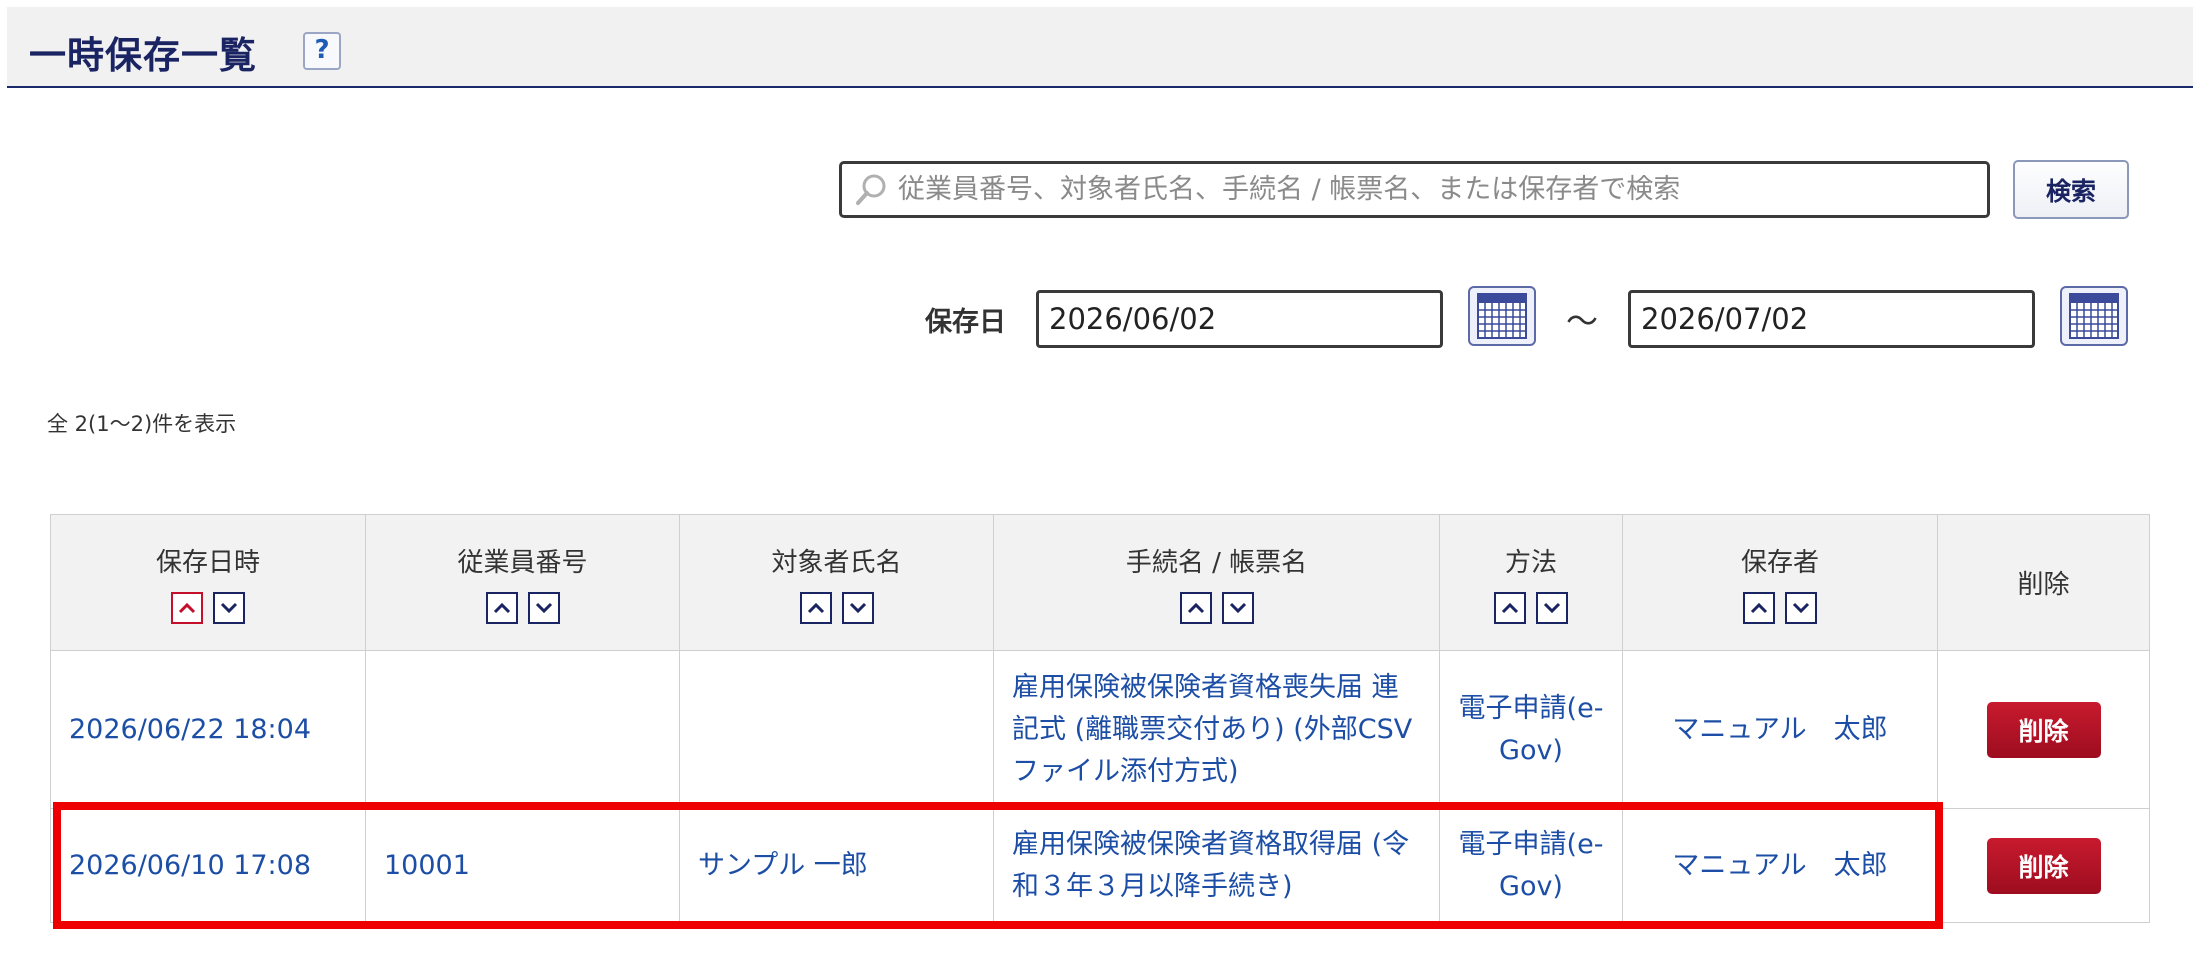 The width and height of the screenshot is (2200, 964). I want to click on search-input, so click(1438, 189).